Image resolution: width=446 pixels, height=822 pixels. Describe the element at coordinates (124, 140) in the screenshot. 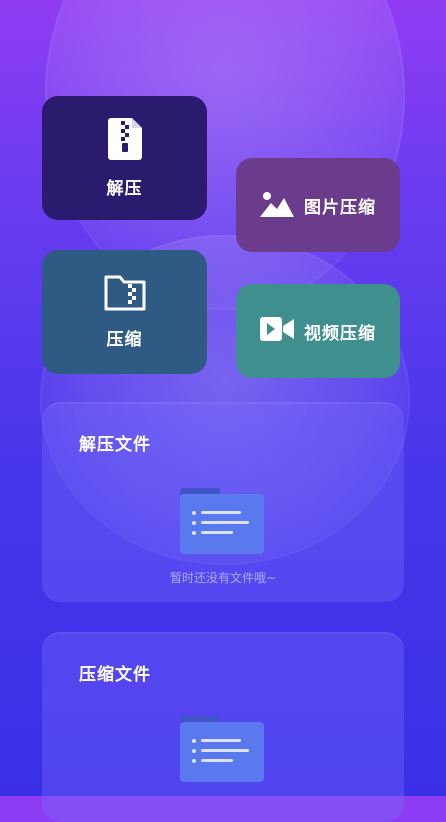

I see `zip-file-icon` at that location.